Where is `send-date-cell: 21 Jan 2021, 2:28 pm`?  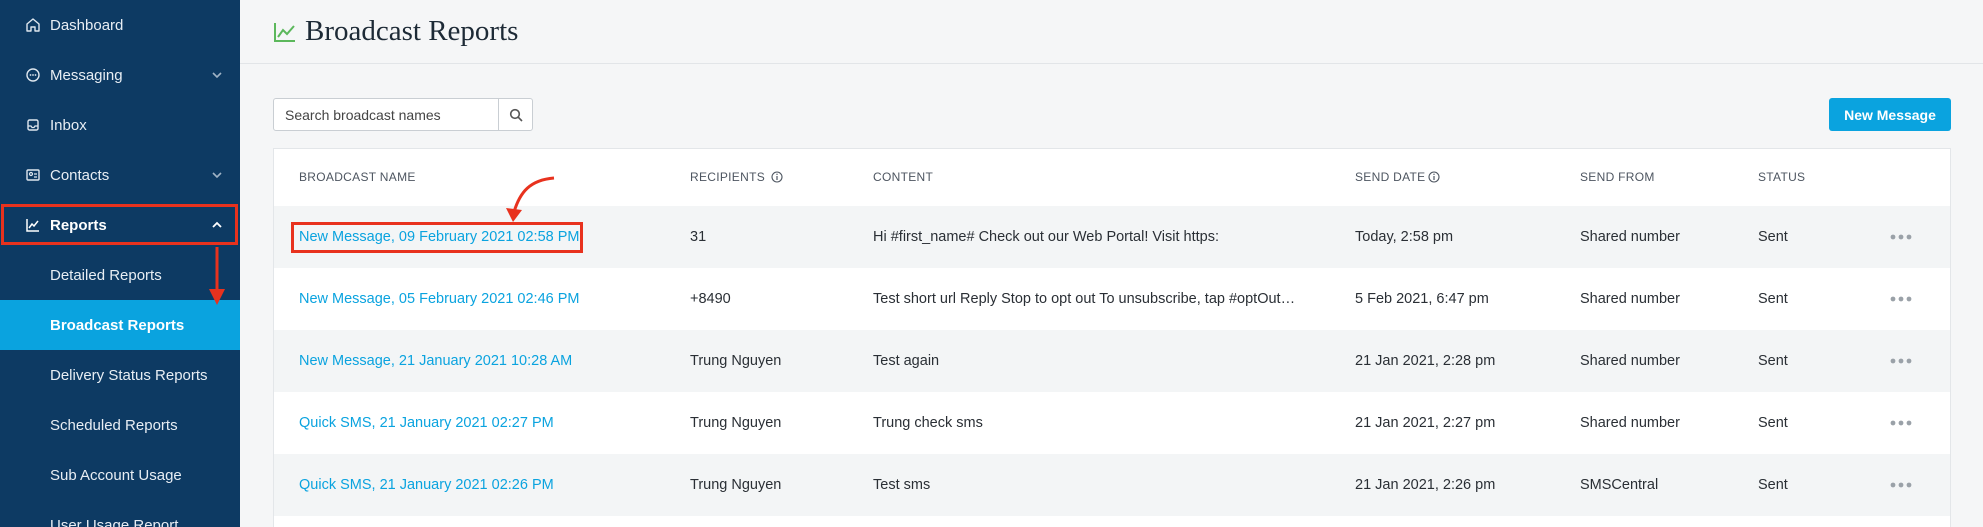
send-date-cell: 21 Jan 2021, 2:28 pm is located at coordinates (1425, 361).